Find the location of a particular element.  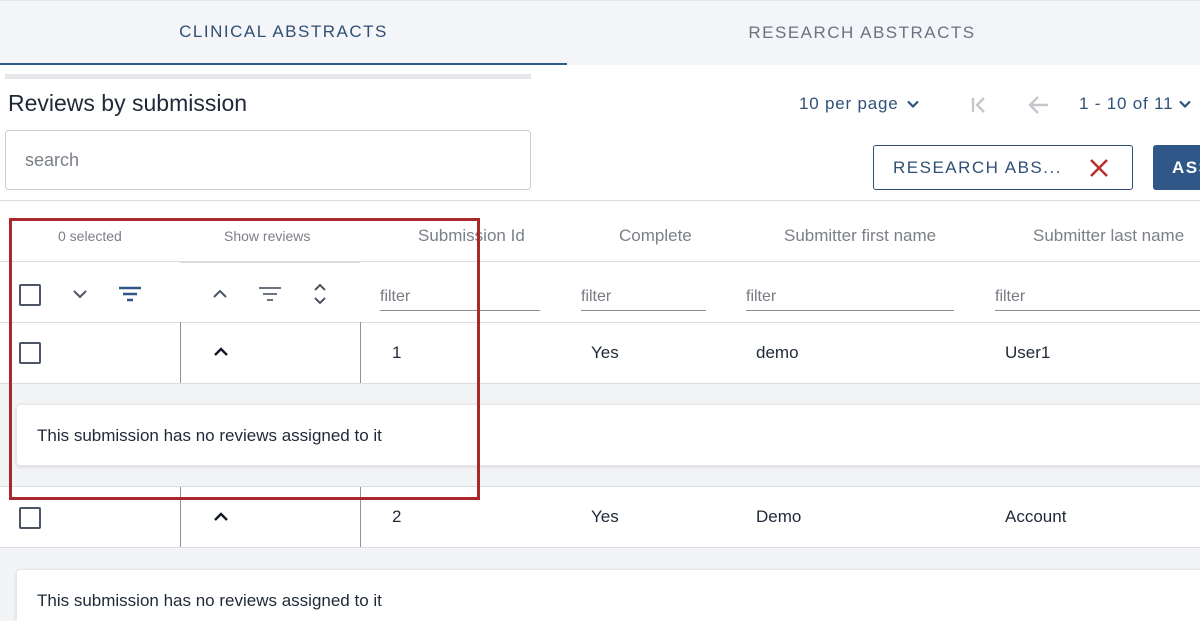

tab-clinical-abstracts: CLINICAL ABSTRACTS is located at coordinates (283, 32).